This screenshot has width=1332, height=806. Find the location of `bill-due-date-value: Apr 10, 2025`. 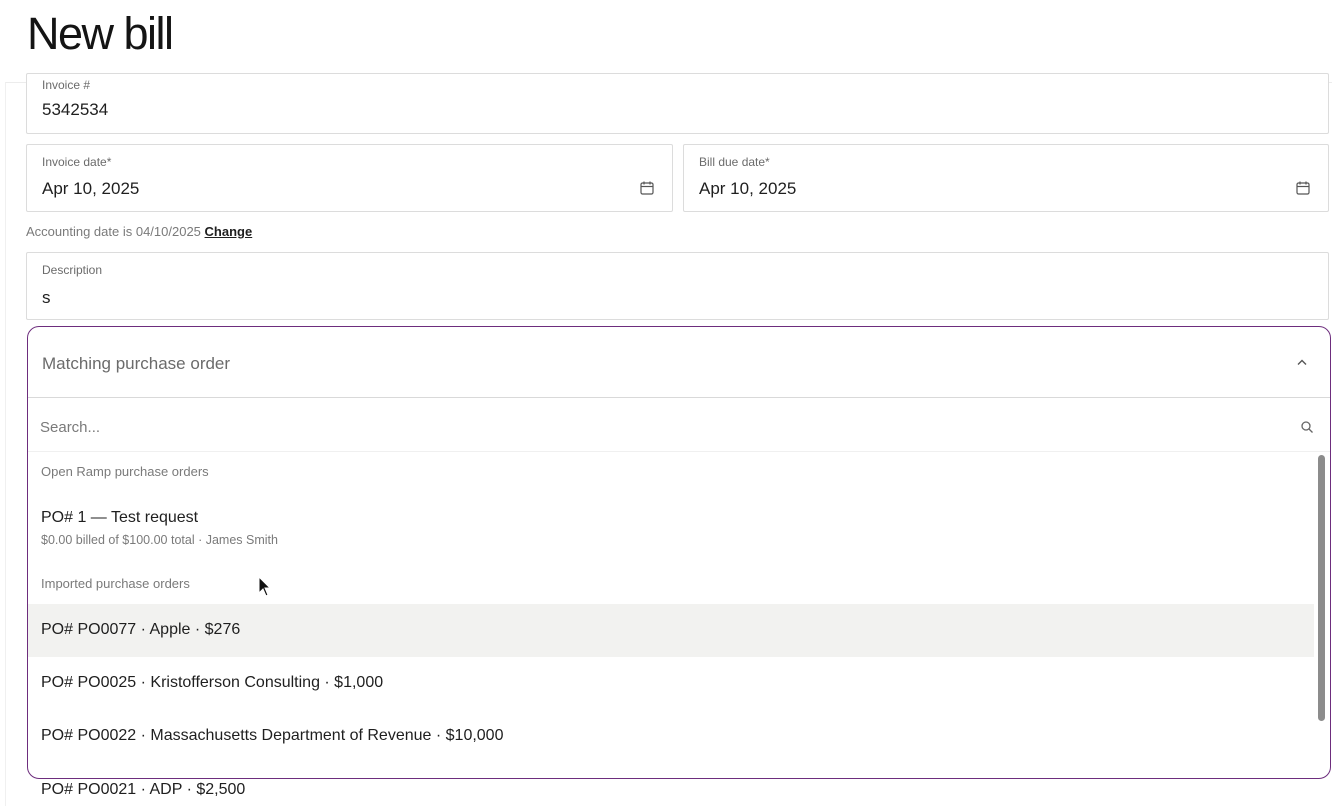

bill-due-date-value: Apr 10, 2025 is located at coordinates (747, 189).